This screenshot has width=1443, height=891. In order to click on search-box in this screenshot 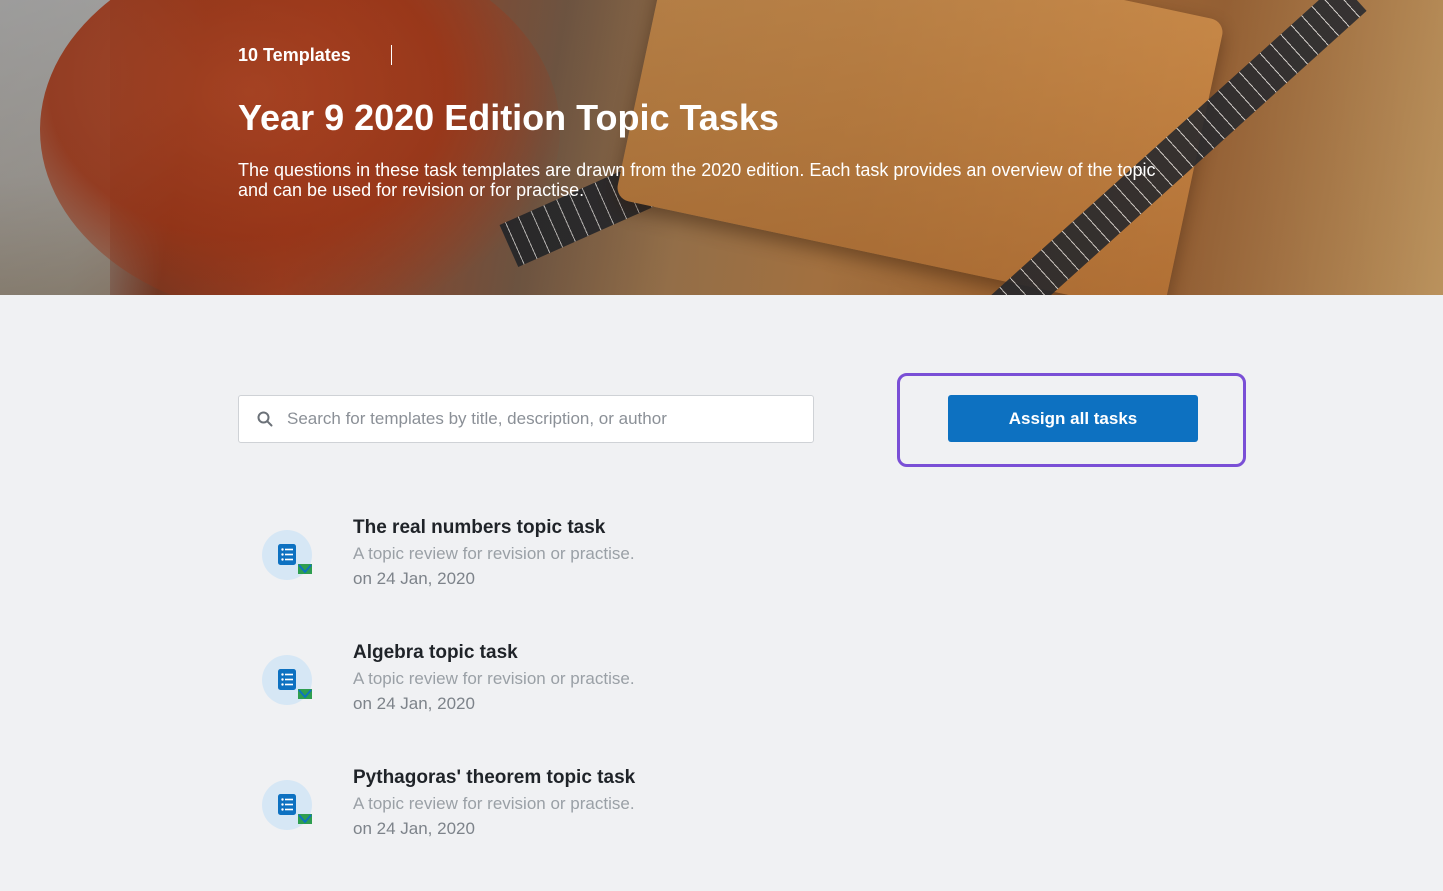, I will do `click(526, 419)`.